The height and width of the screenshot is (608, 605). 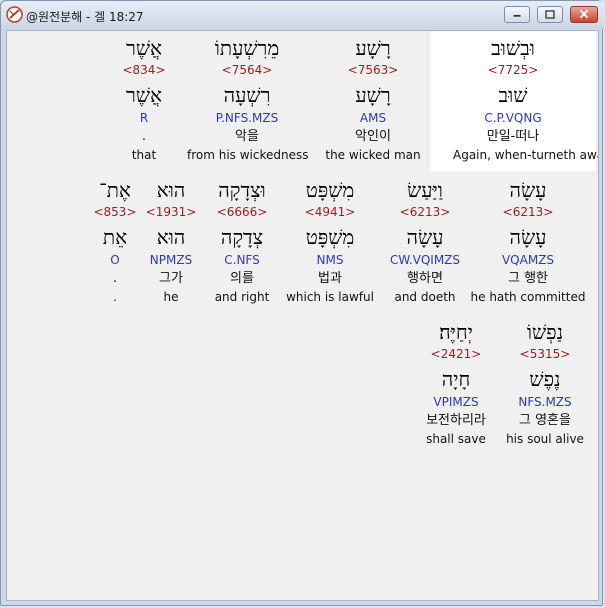 I want to click on strong-number: <7564>, so click(x=247, y=70).